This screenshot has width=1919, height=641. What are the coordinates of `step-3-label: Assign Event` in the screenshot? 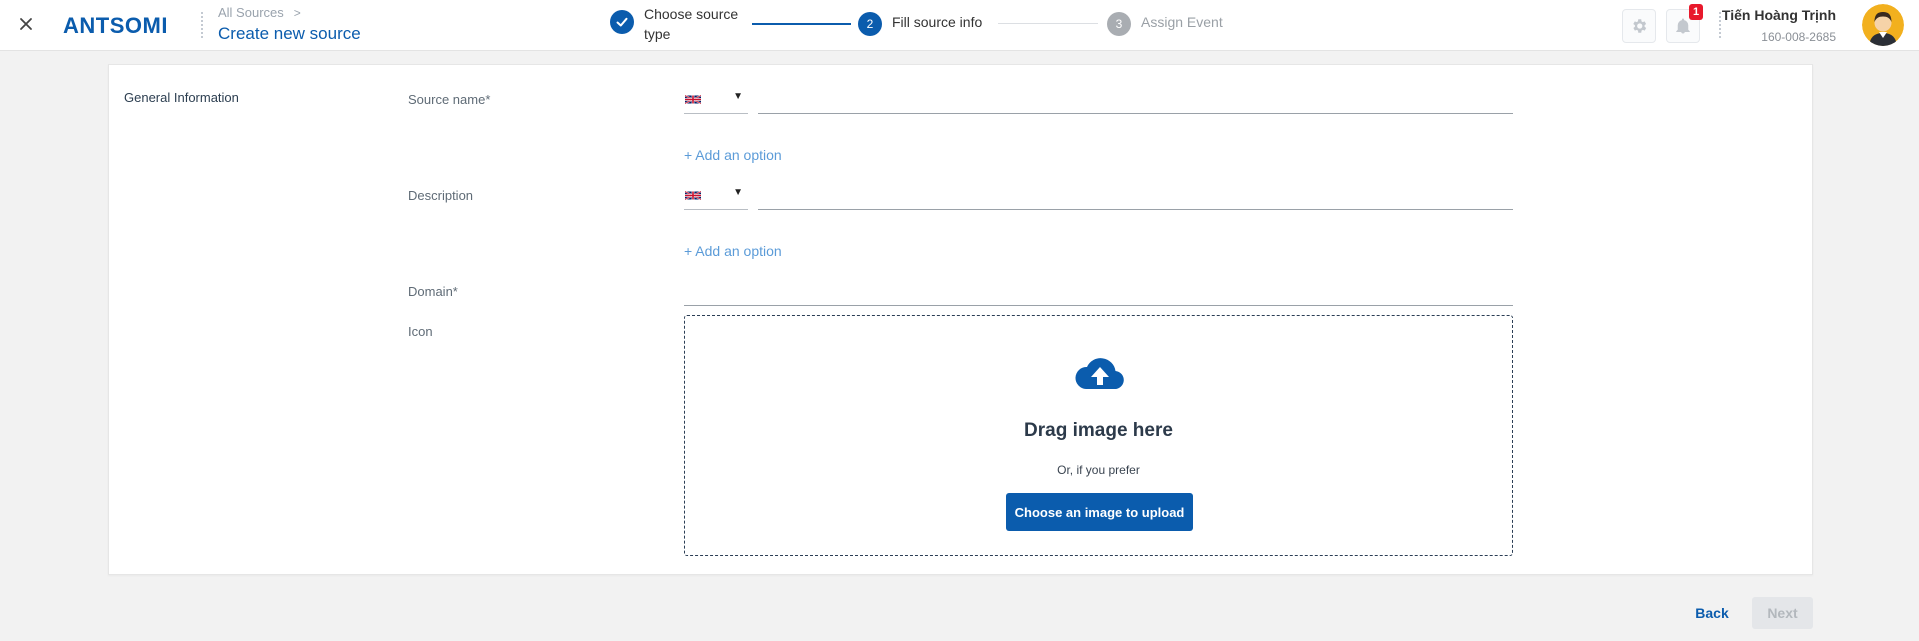 It's located at (1182, 22).